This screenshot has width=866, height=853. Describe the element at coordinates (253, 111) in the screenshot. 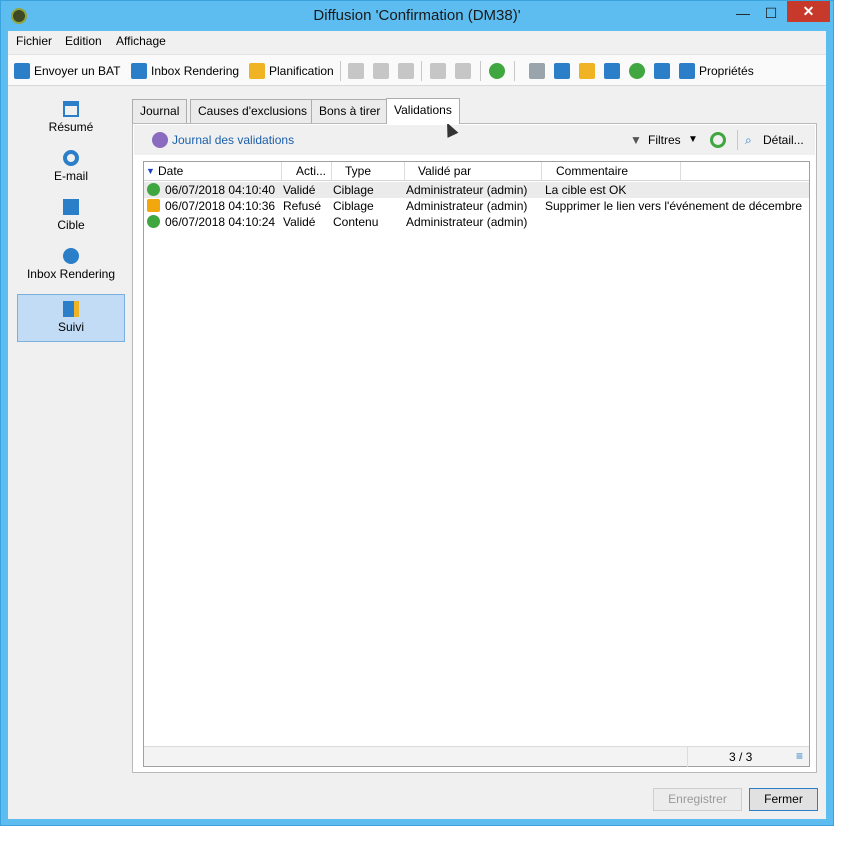

I see `tab-causes-exclusions: Causes d'exclusions` at that location.